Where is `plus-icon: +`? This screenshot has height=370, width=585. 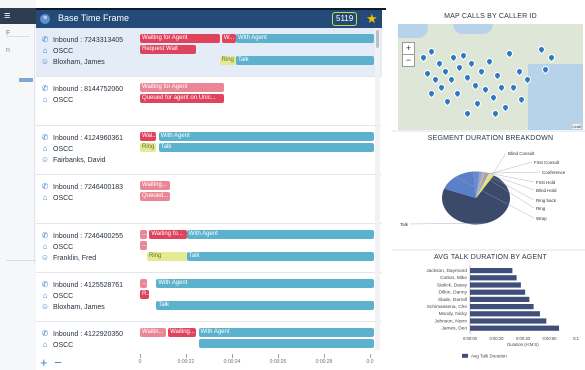 plus-icon: + is located at coordinates (44, 362).